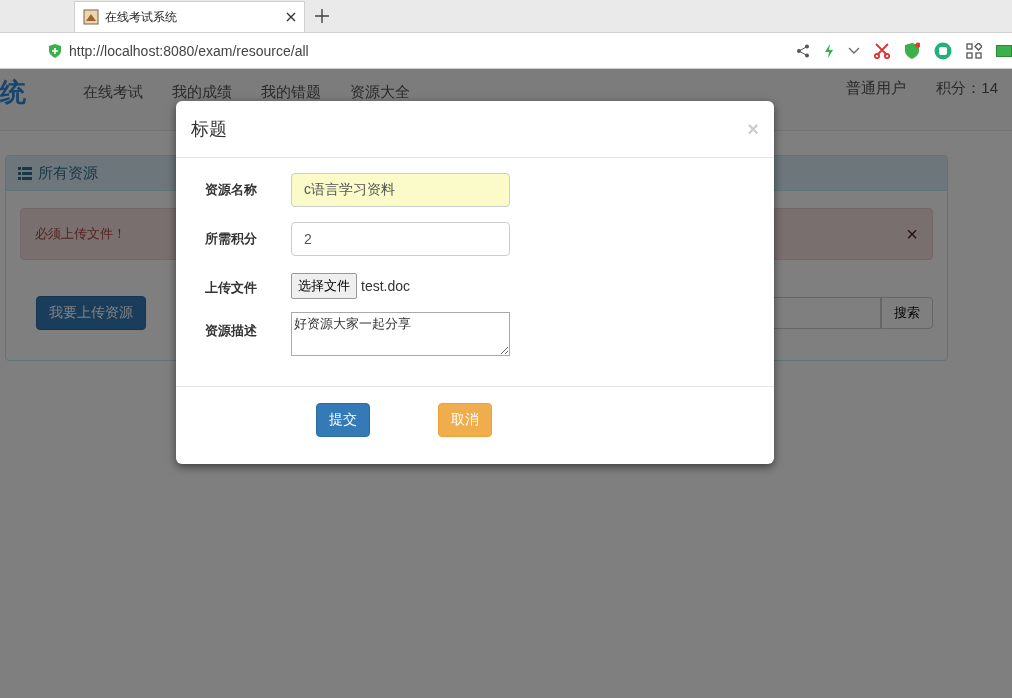 This screenshot has width=1012, height=698. Describe the element at coordinates (876, 88) in the screenshot. I see `user-link: 普通用户` at that location.